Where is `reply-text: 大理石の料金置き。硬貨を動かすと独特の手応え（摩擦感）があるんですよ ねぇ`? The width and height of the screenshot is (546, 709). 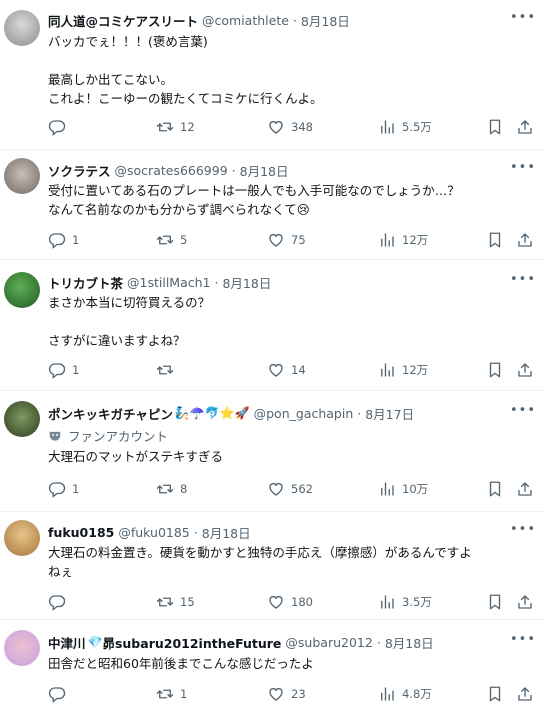 reply-text: 大理石の料金置き。硬貨を動かすと独特の手応え（摩擦感）があるんですよ ねぇ is located at coordinates (260, 562).